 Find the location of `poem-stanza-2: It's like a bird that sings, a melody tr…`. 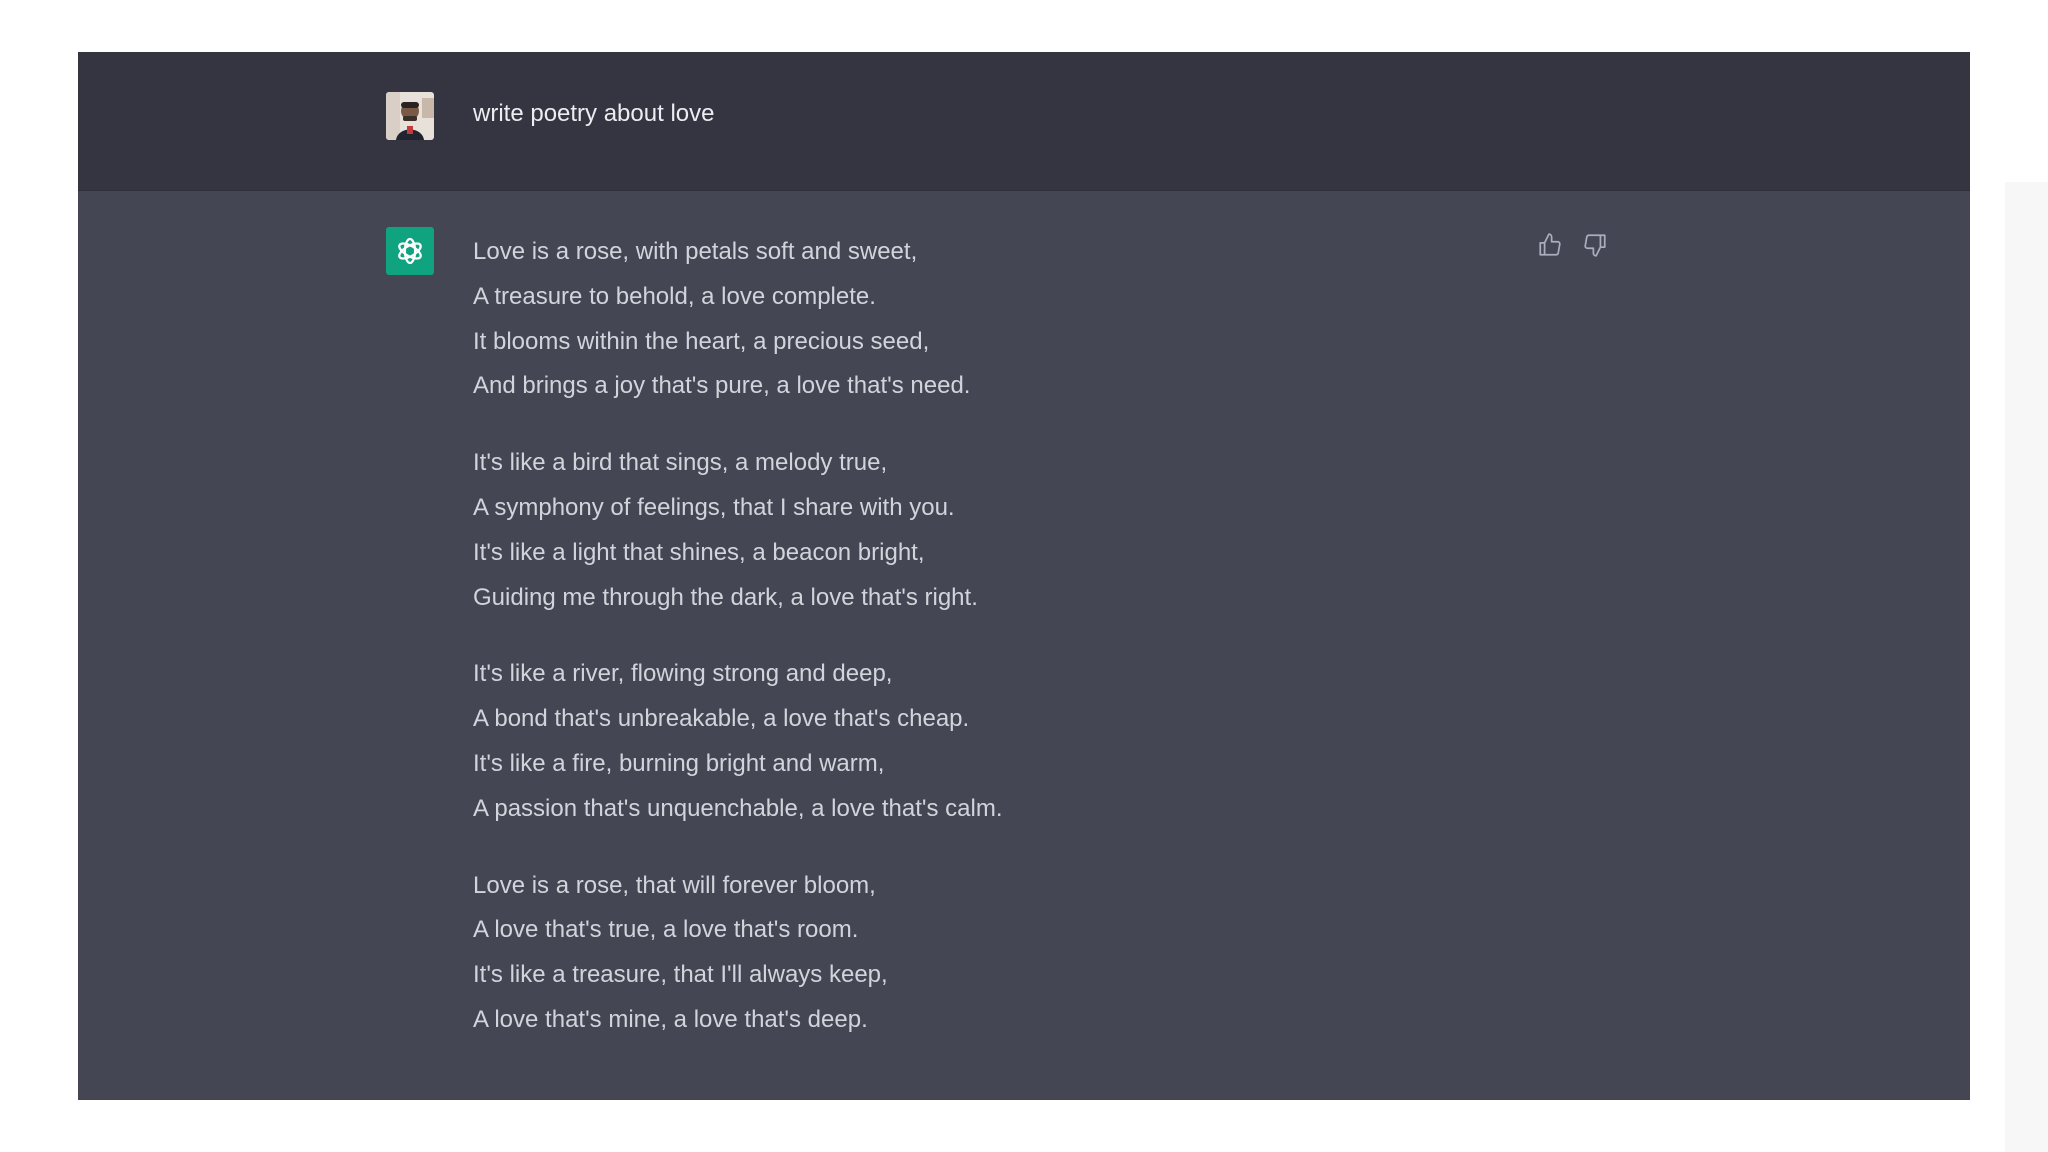

poem-stanza-2: It's like a bird that sings, a melody tr… is located at coordinates (973, 530).